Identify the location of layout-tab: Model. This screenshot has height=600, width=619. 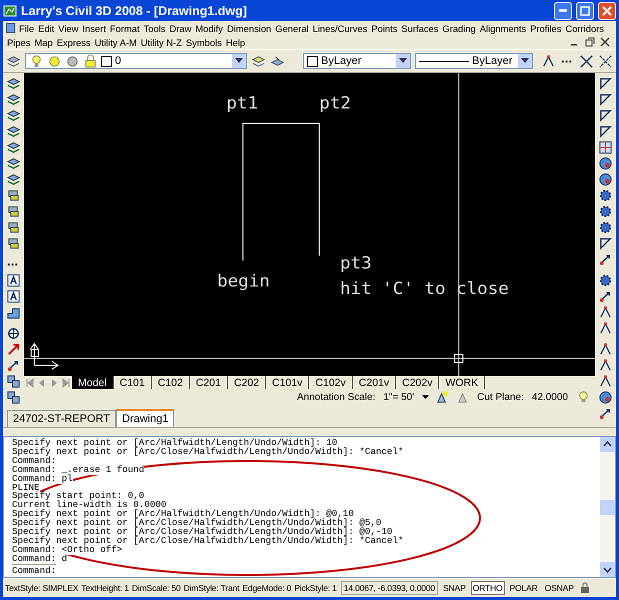
(93, 383).